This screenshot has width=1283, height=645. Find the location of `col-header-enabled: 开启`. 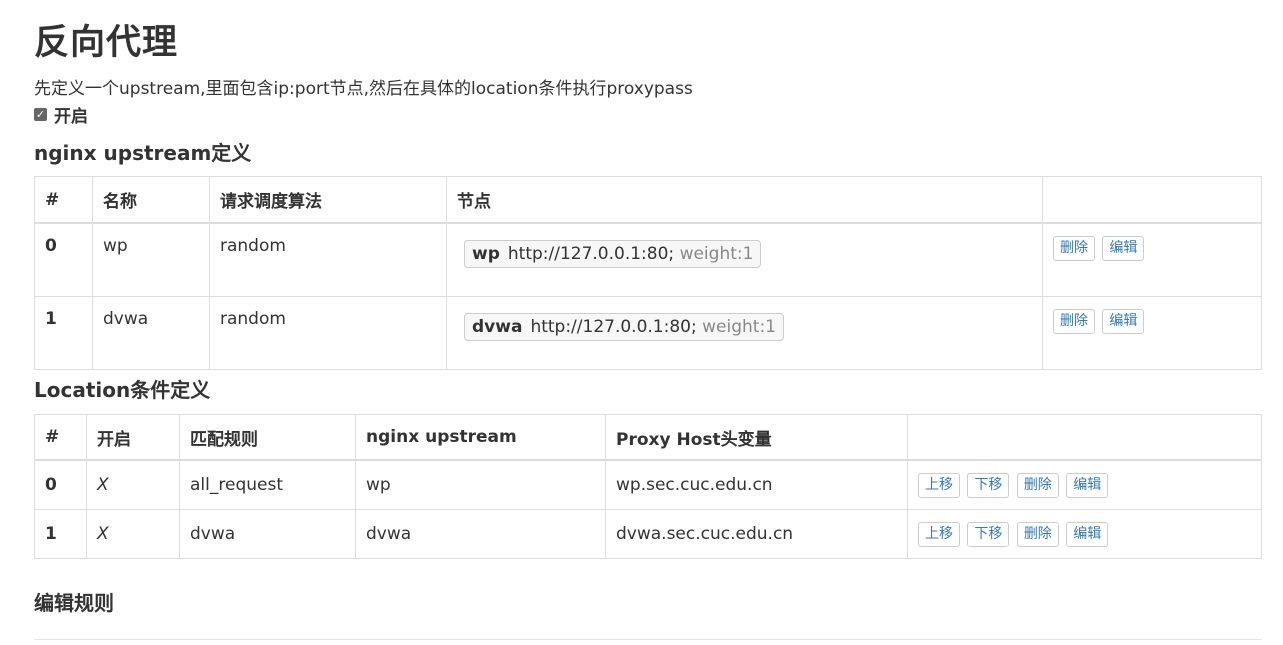

col-header-enabled: 开启 is located at coordinates (133, 437).